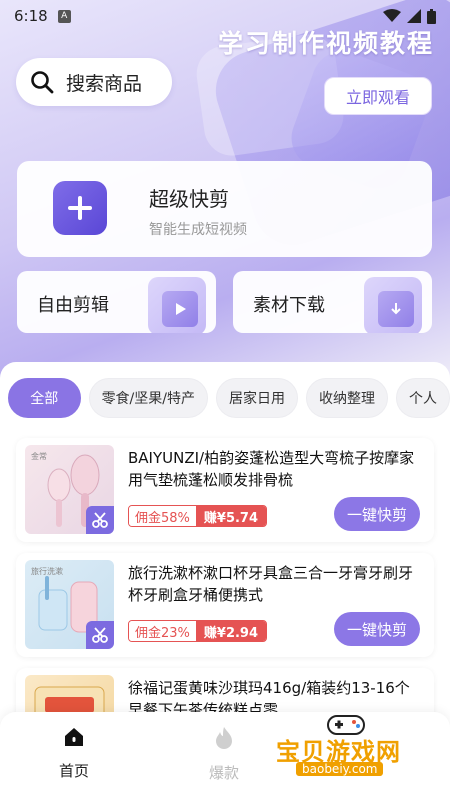 The width and height of the screenshot is (450, 800). I want to click on wifi-icon, so click(392, 15).